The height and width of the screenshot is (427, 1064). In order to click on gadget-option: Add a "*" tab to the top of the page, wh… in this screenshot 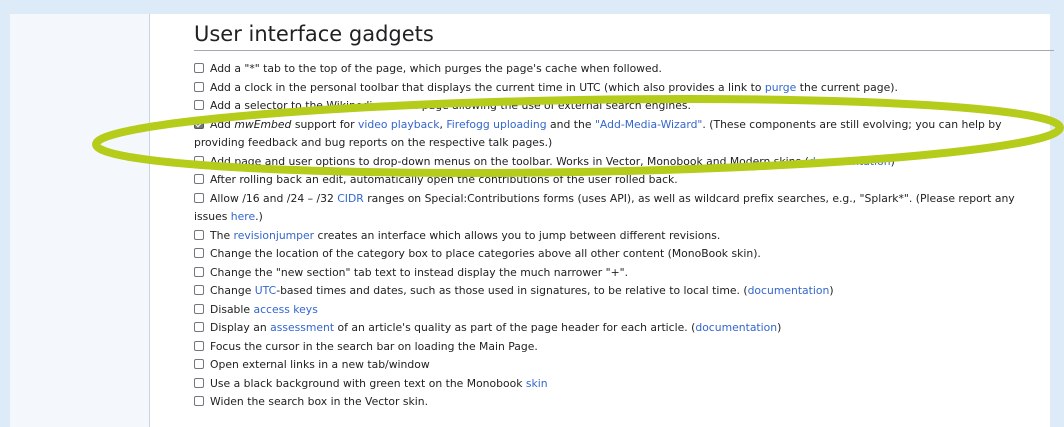, I will do `click(619, 69)`.